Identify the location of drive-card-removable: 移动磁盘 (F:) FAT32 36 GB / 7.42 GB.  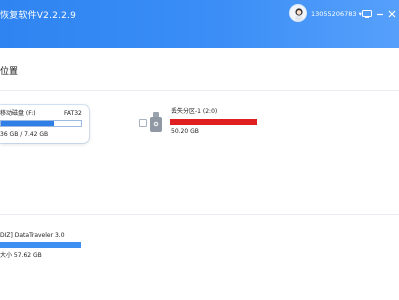
(44, 124).